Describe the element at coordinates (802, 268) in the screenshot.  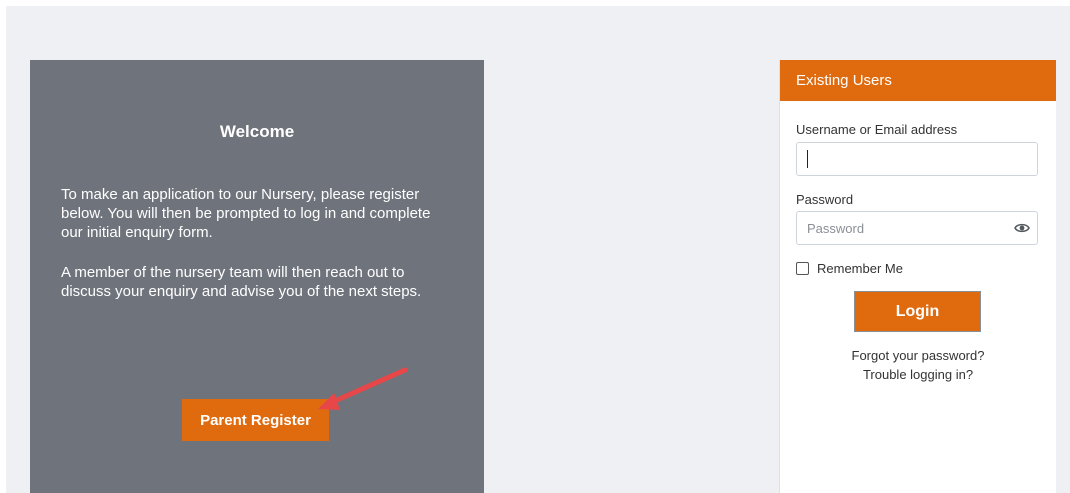
I see `remember-me-checkbox` at that location.